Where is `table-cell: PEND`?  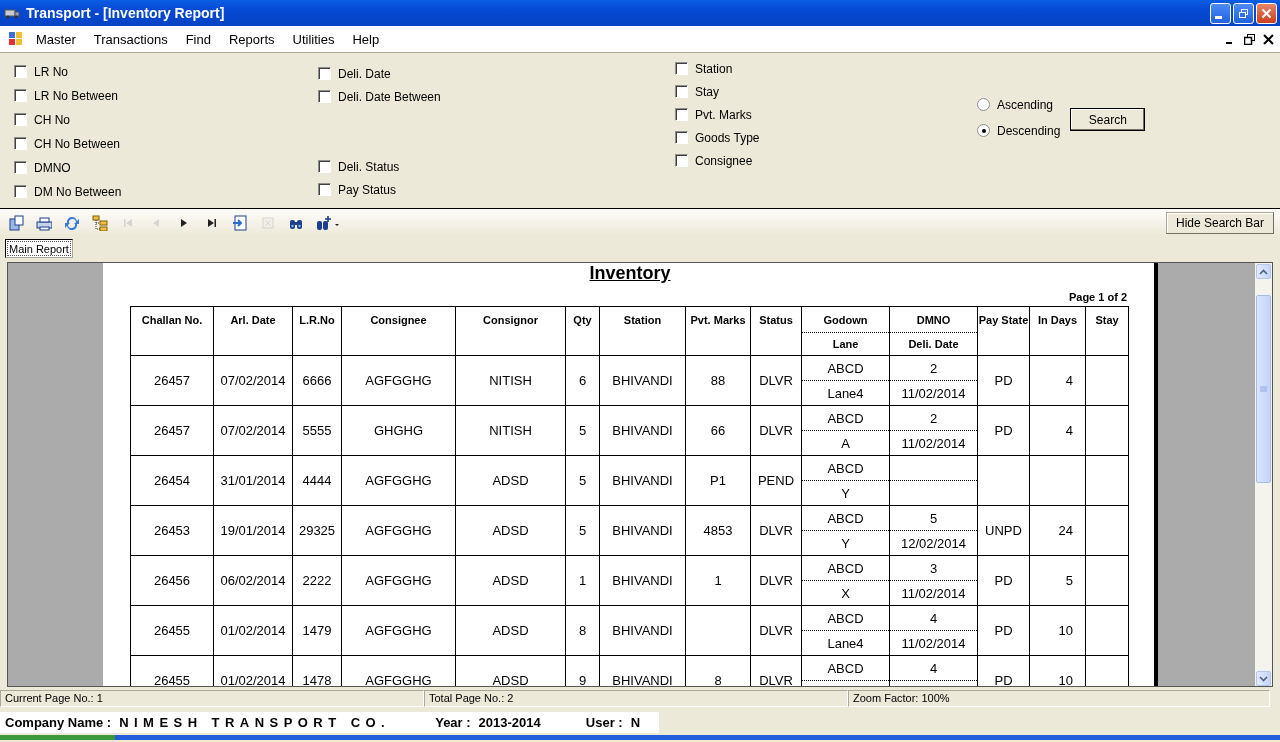
table-cell: PEND is located at coordinates (776, 480).